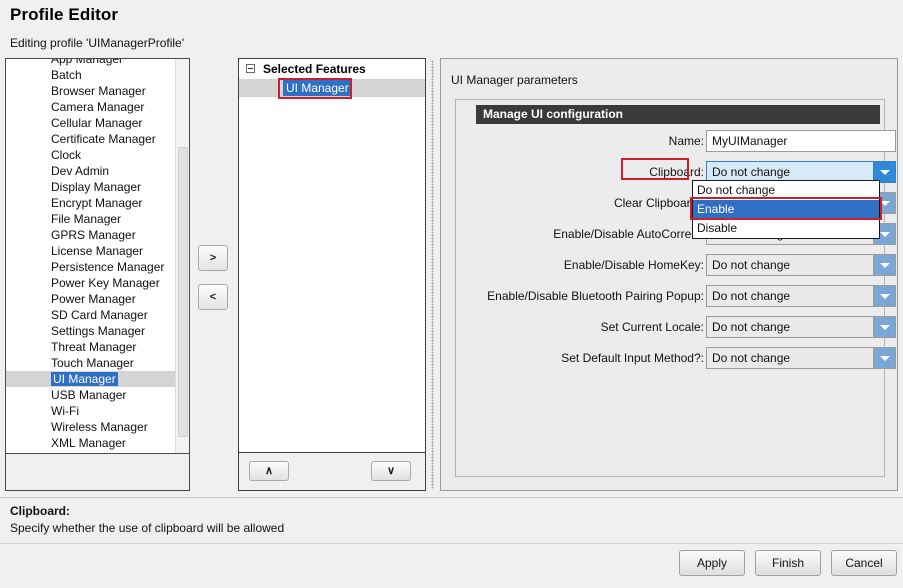 Image resolution: width=903 pixels, height=588 pixels. I want to click on feature-list-item: License Manager, so click(91, 251).